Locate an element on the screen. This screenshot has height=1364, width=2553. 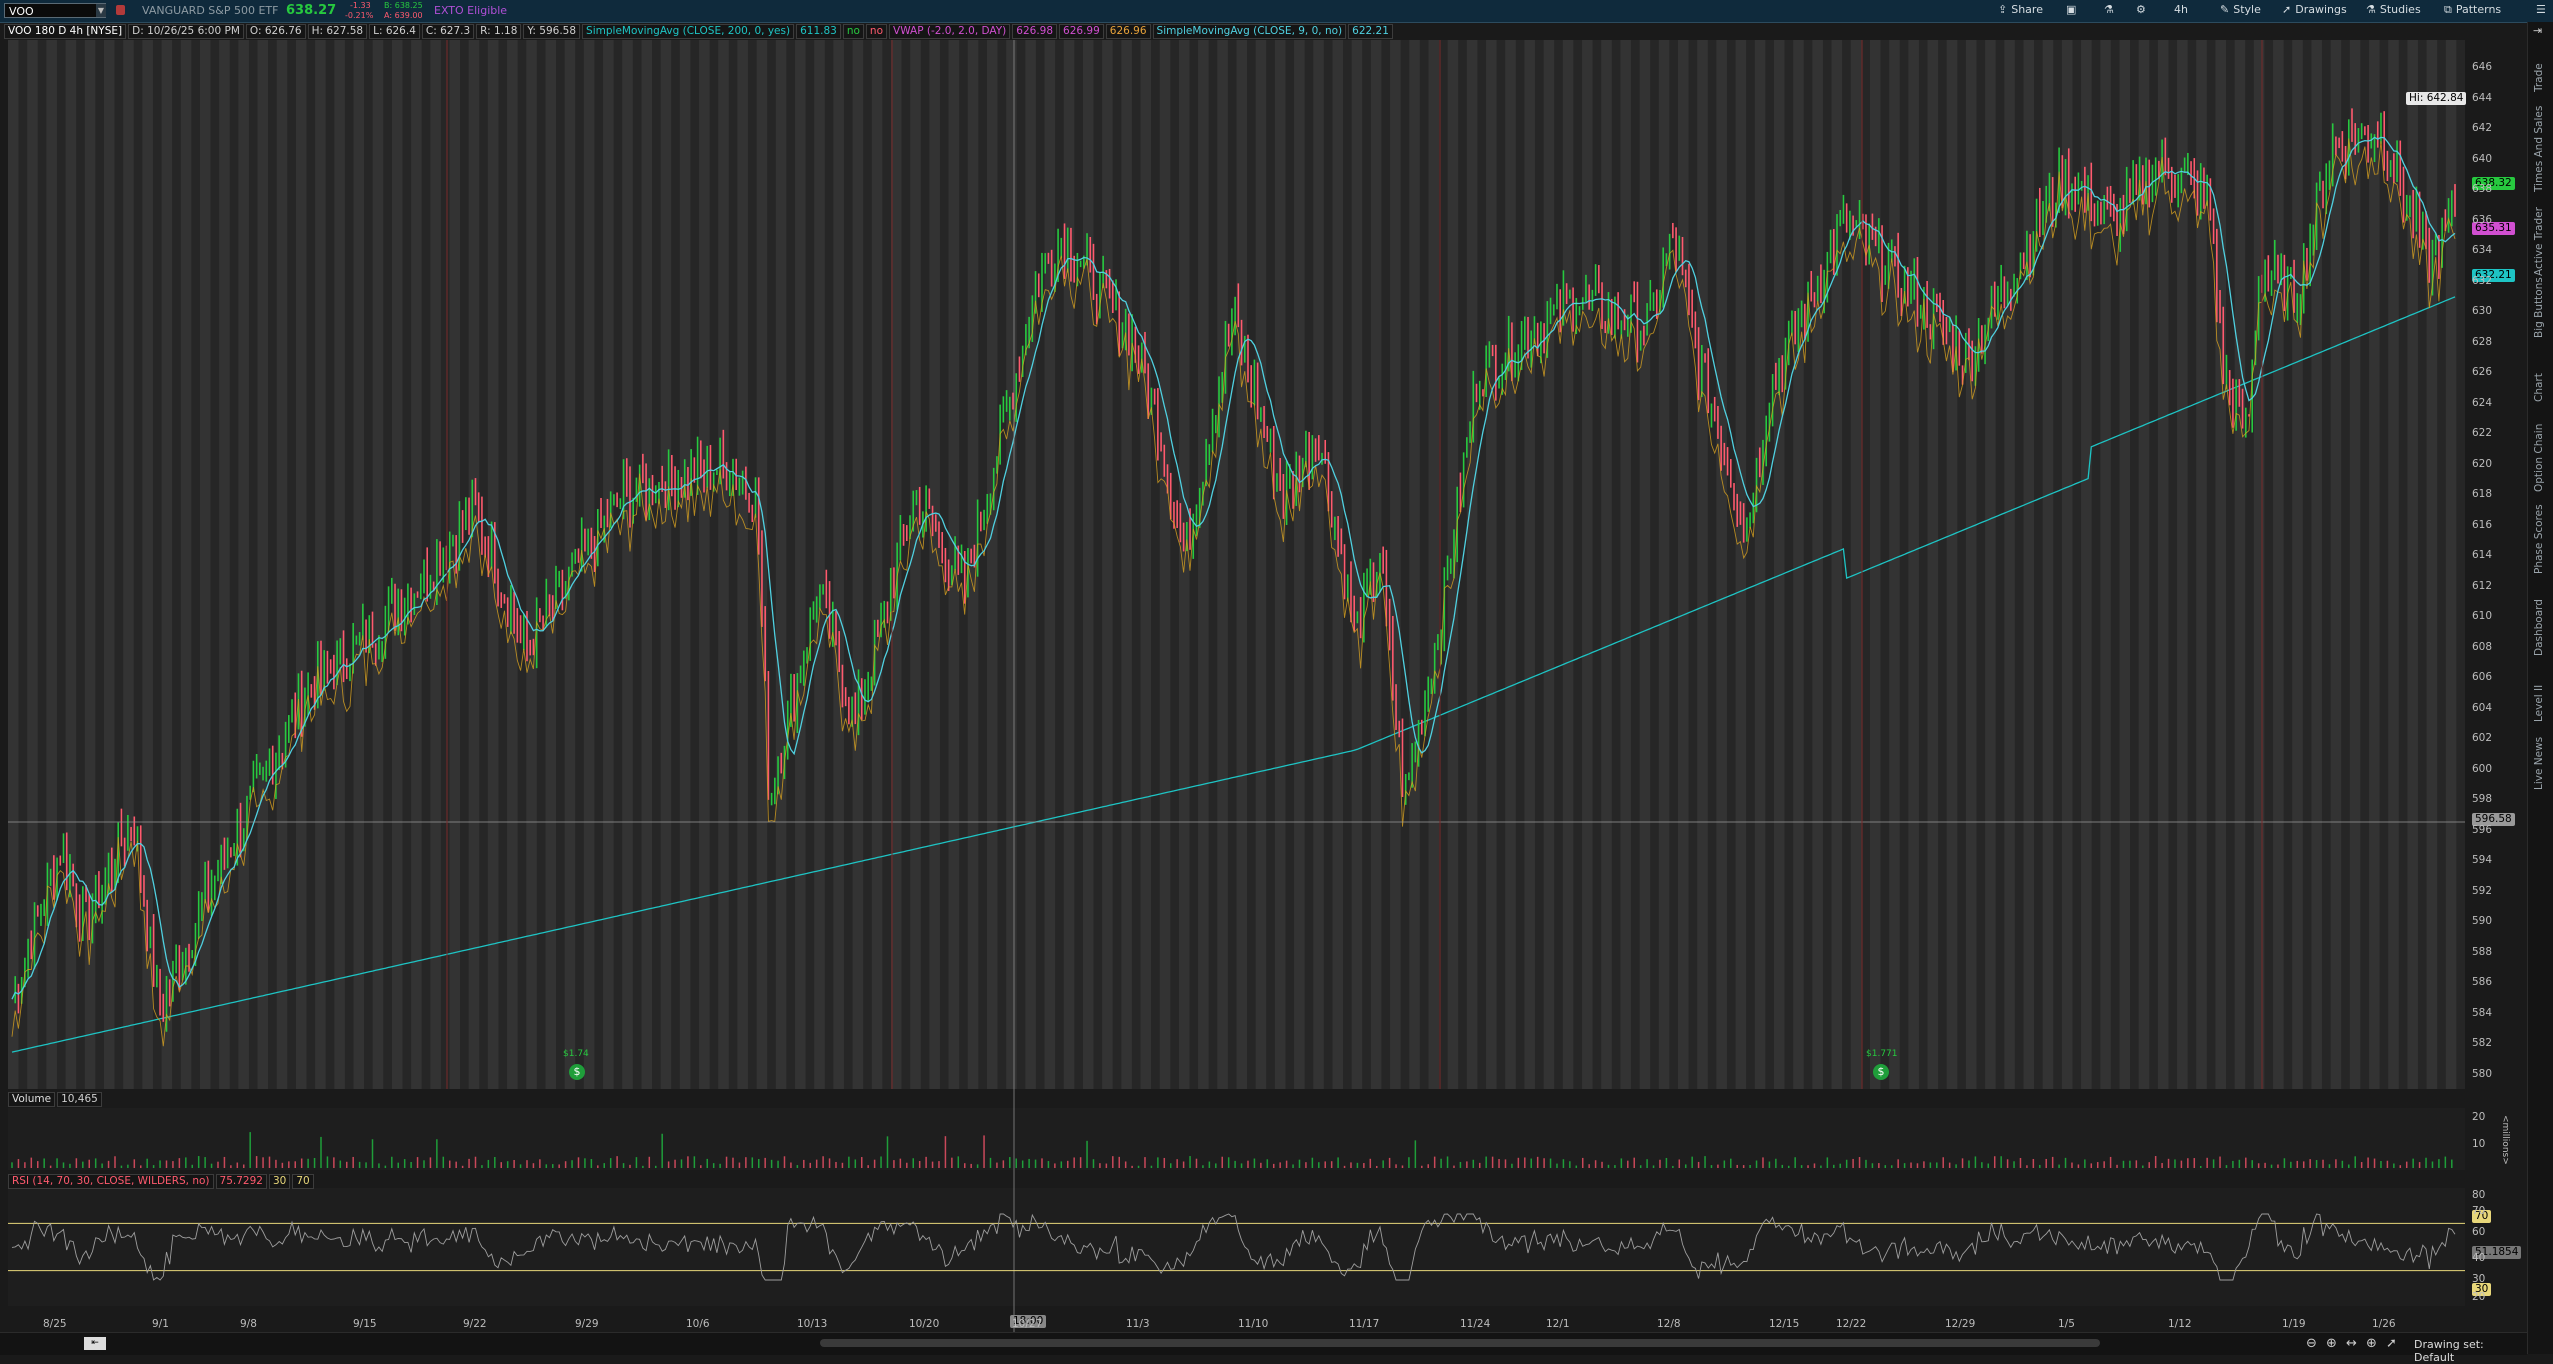
zoom-out-icon: ⊖ is located at coordinates (2311, 1343).